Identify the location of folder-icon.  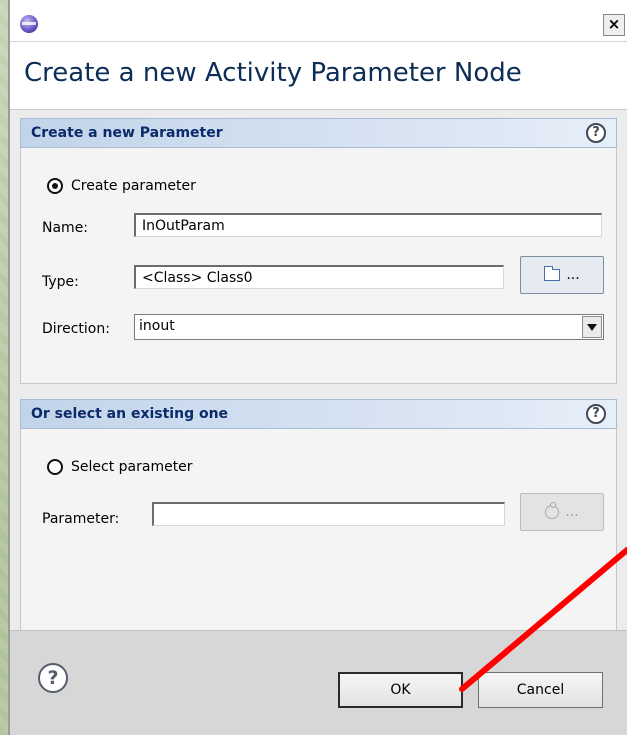
(552, 273).